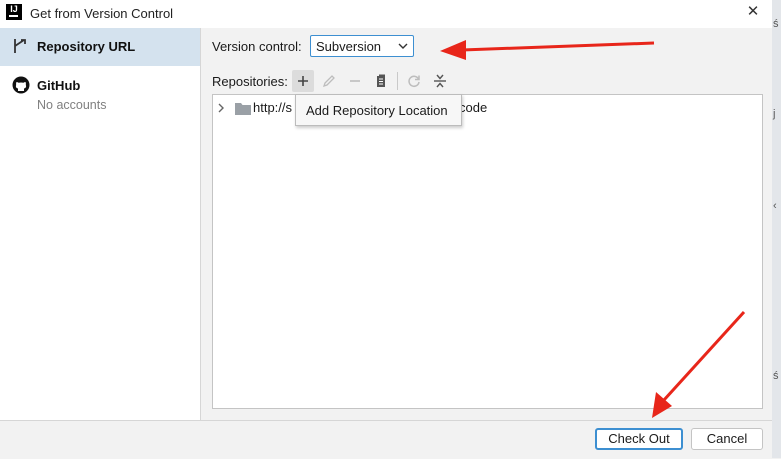 Image resolution: width=781 pixels, height=459 pixels. Describe the element at coordinates (86, 46) in the screenshot. I see `sidebar-item-label: Repository URL` at that location.